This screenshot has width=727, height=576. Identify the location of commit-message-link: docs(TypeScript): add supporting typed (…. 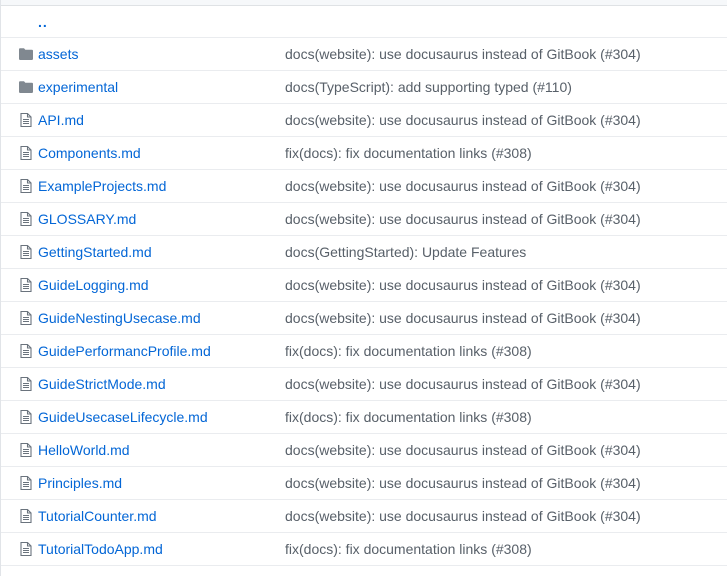
(428, 87).